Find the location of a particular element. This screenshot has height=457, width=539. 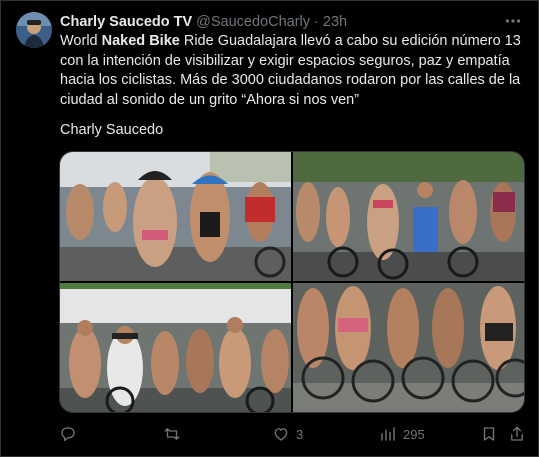

author-handle: @SaucedoCharly is located at coordinates (253, 22).